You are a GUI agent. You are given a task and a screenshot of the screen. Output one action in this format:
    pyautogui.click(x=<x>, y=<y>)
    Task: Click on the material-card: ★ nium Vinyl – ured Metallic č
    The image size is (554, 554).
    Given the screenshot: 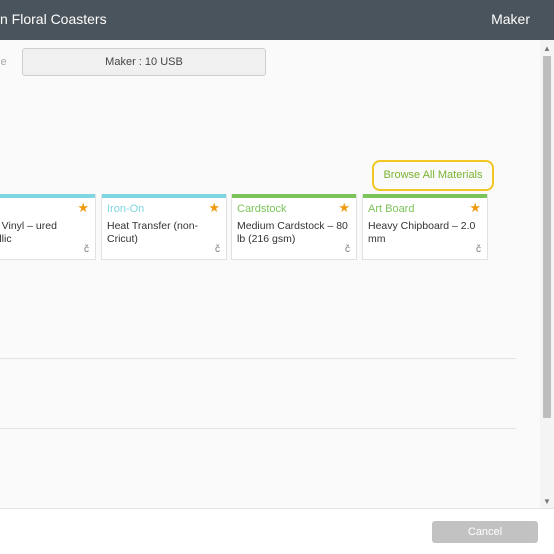 What is the action you would take?
    pyautogui.click(x=48, y=227)
    